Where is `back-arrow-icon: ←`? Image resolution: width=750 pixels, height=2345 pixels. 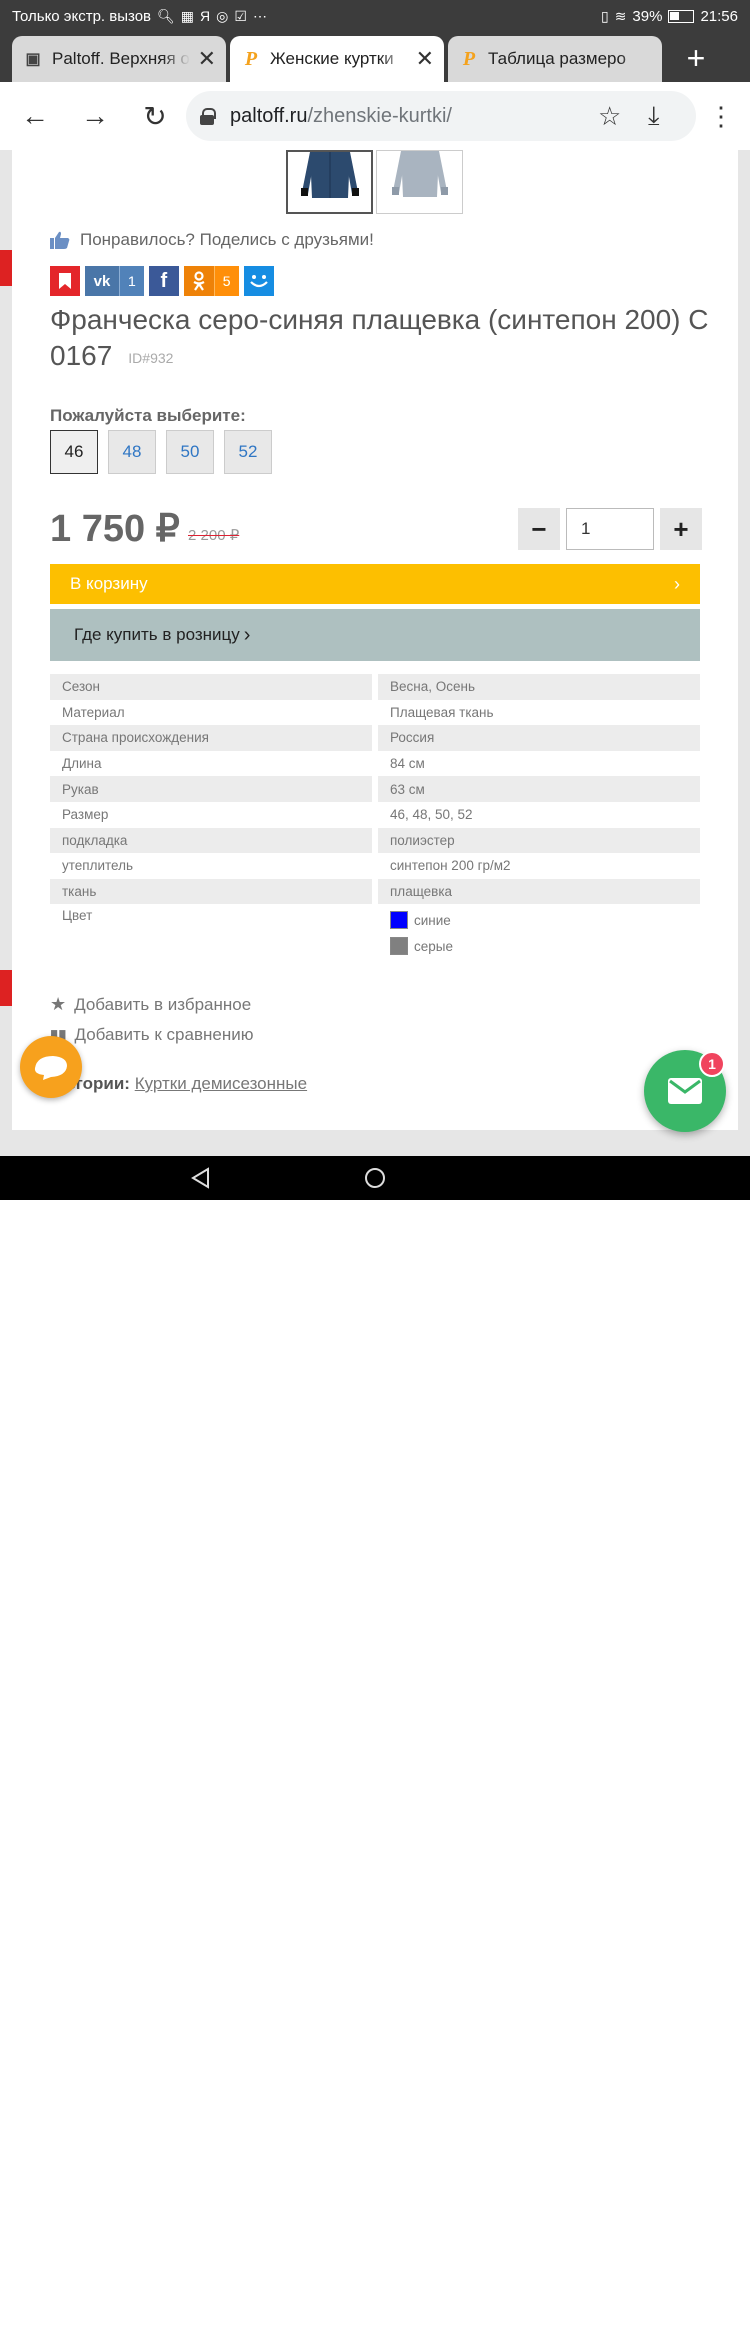 back-arrow-icon: ← is located at coordinates (35, 116).